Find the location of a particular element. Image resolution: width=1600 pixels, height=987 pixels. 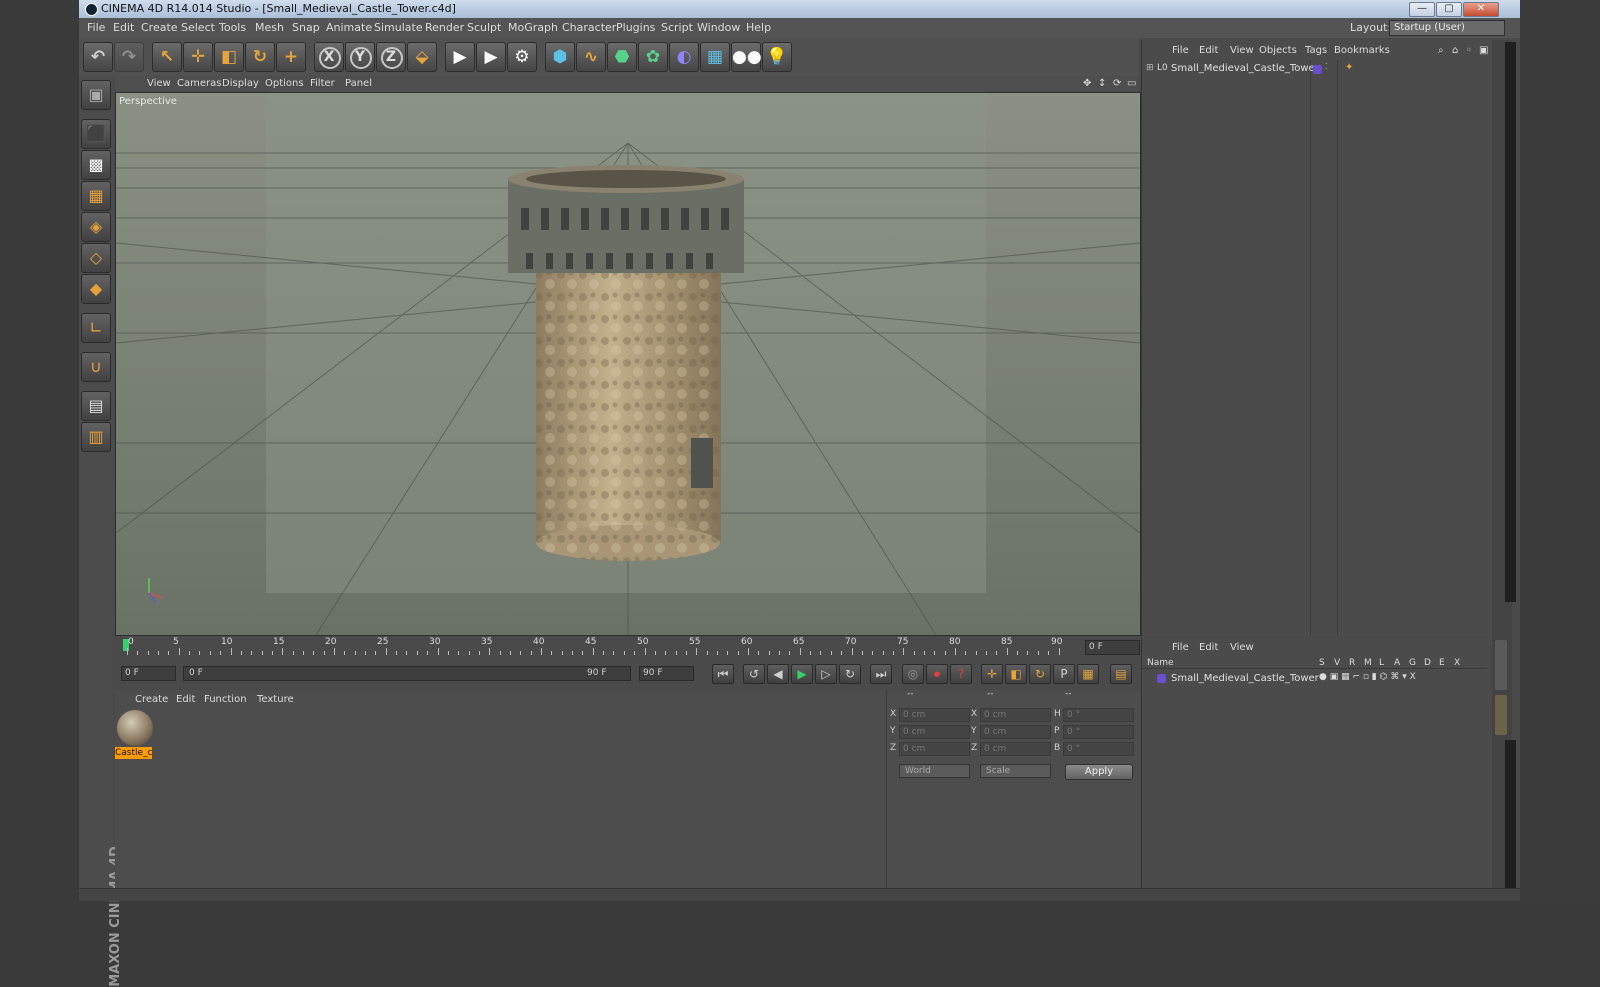

record-active-icon: ◎ is located at coordinates (913, 674).